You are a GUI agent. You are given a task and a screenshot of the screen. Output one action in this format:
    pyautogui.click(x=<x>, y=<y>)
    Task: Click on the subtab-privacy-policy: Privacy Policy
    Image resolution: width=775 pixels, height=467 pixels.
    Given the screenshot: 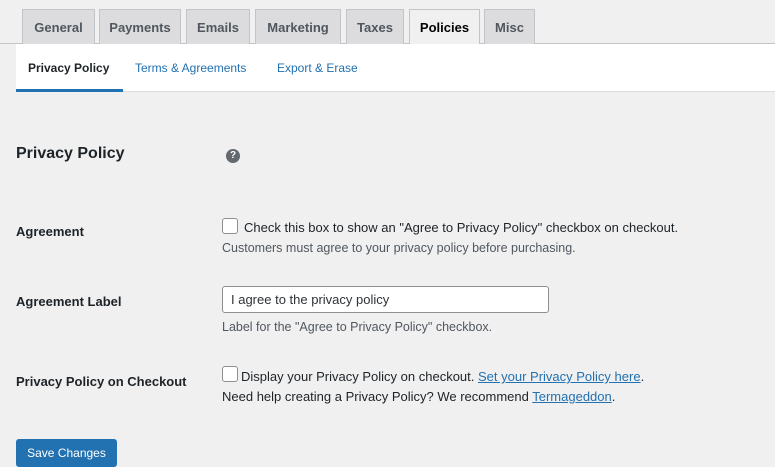 What is the action you would take?
    pyautogui.click(x=69, y=68)
    